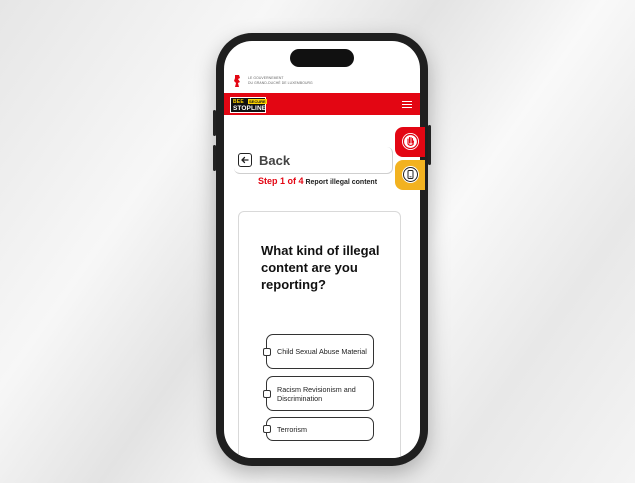 The height and width of the screenshot is (483, 635). What do you see at coordinates (429, 145) in the screenshot?
I see `phone-power-button` at bounding box center [429, 145].